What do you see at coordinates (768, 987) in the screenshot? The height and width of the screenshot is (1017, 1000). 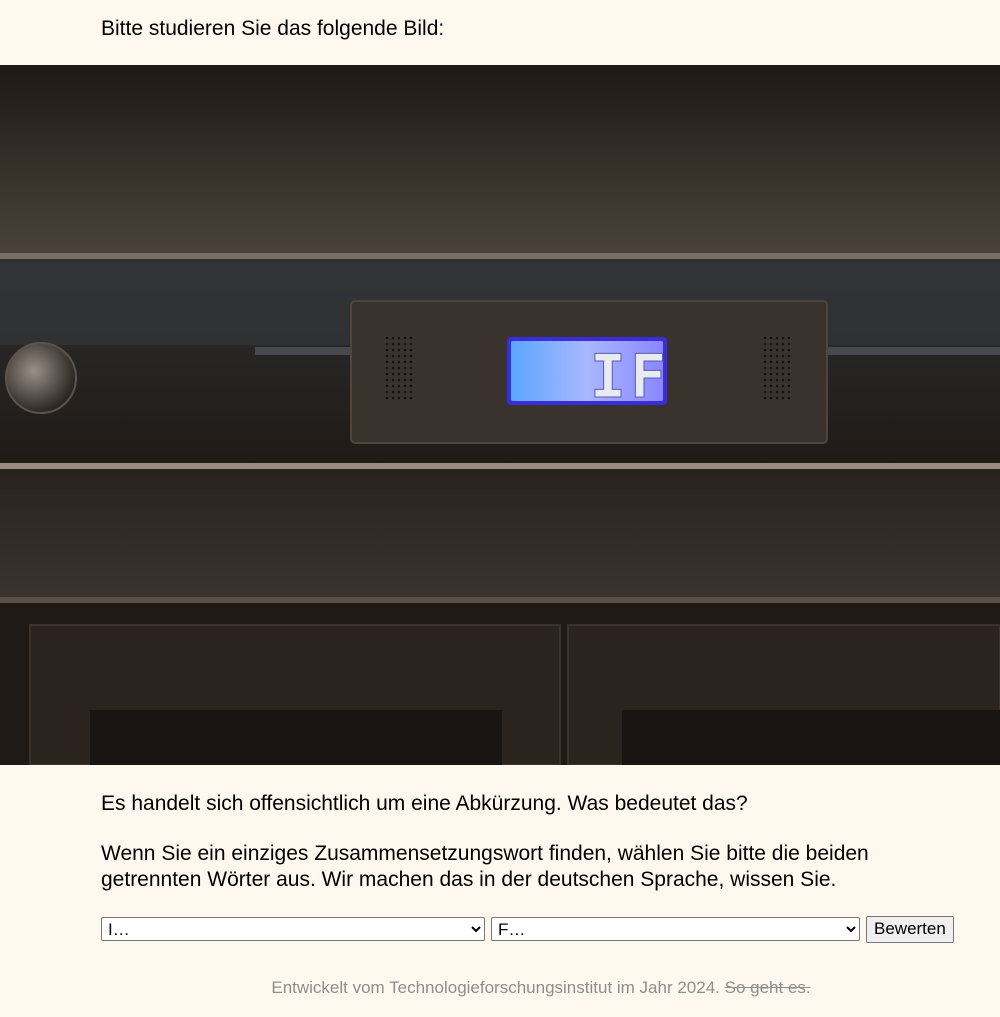 I see `how-it-works-link: So geht es.` at bounding box center [768, 987].